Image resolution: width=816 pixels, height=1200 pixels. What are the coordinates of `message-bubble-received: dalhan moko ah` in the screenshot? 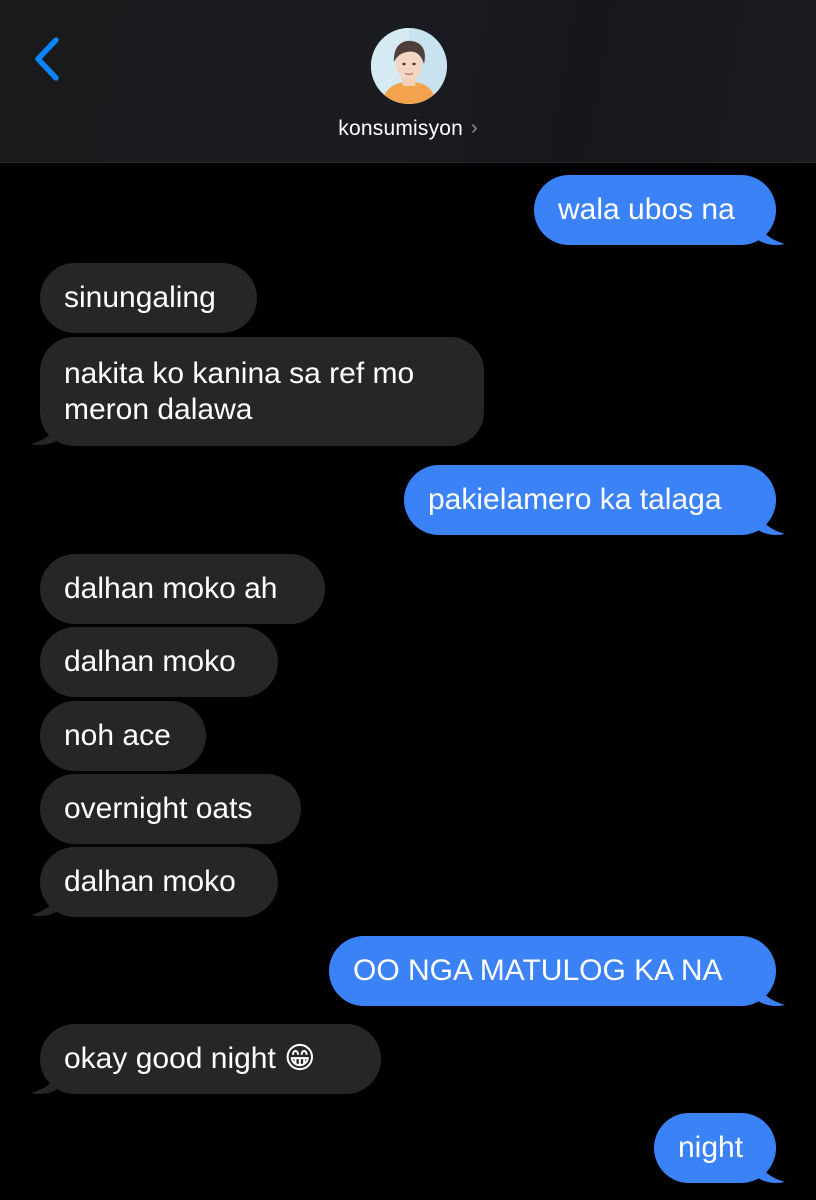 It's located at (182, 589).